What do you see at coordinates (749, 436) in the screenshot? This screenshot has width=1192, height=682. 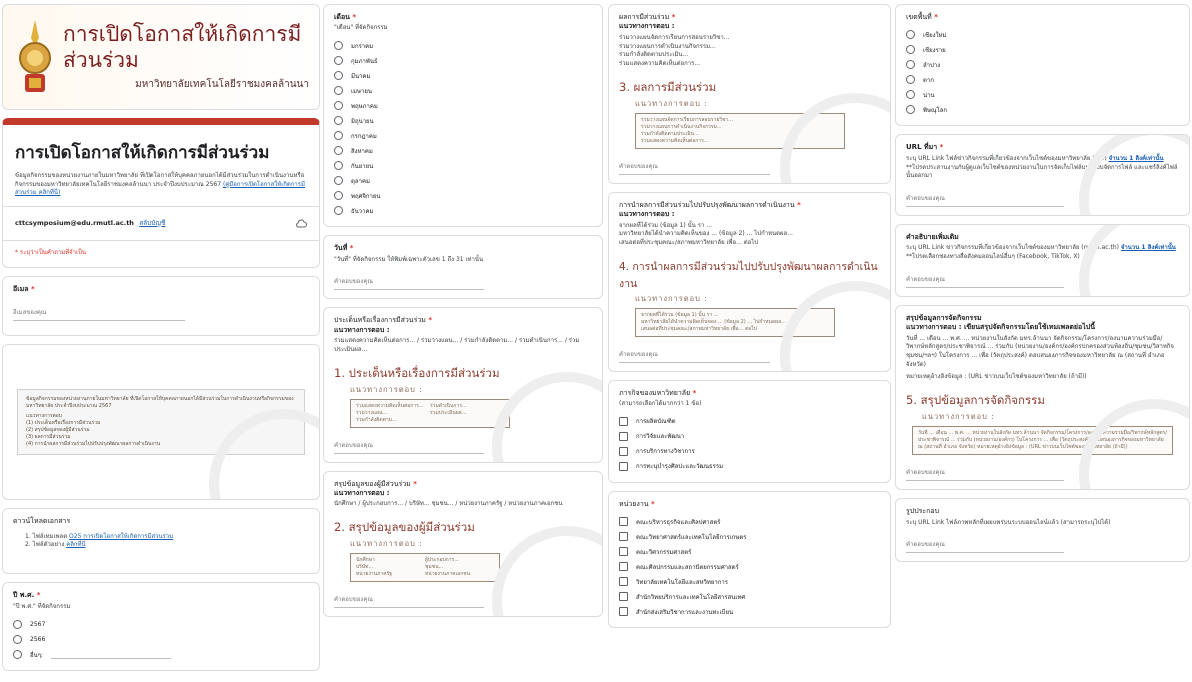 I see `mission-option: การวิจัยและพัฒนา` at bounding box center [749, 436].